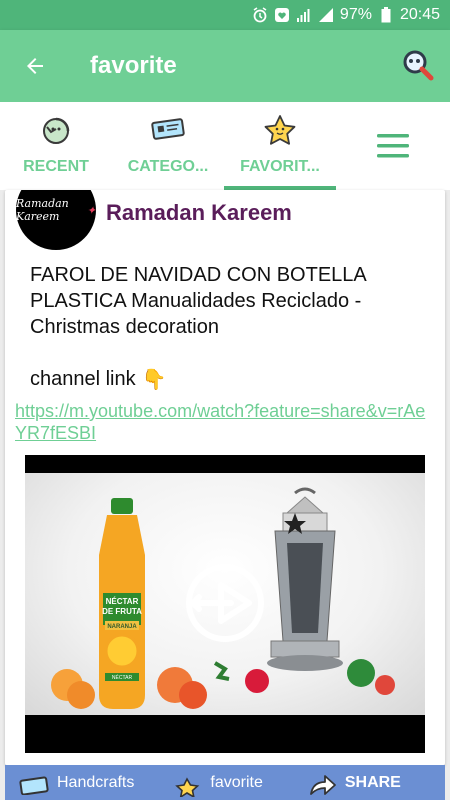 Image resolution: width=450 pixels, height=800 pixels. I want to click on battery-icon, so click(386, 15).